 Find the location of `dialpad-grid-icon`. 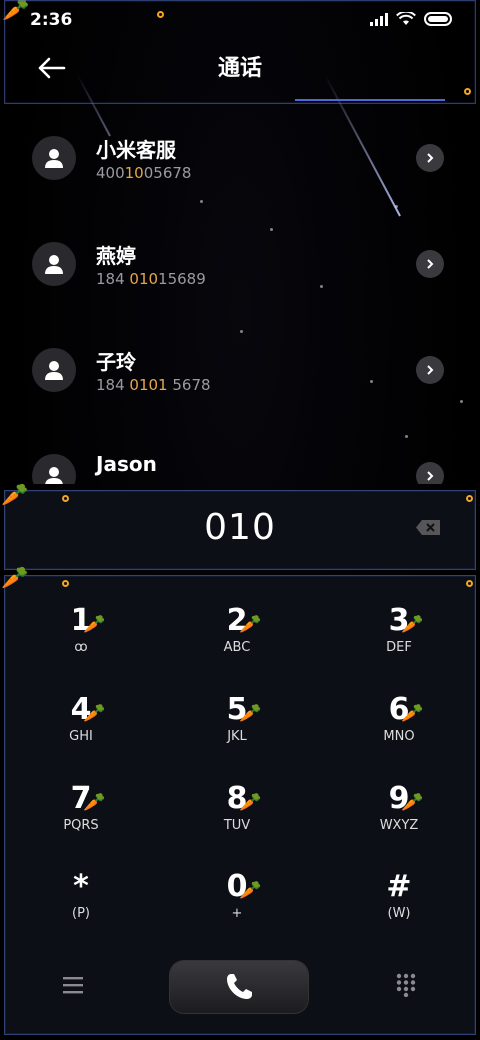

dialpad-grid-icon is located at coordinates (406, 985).